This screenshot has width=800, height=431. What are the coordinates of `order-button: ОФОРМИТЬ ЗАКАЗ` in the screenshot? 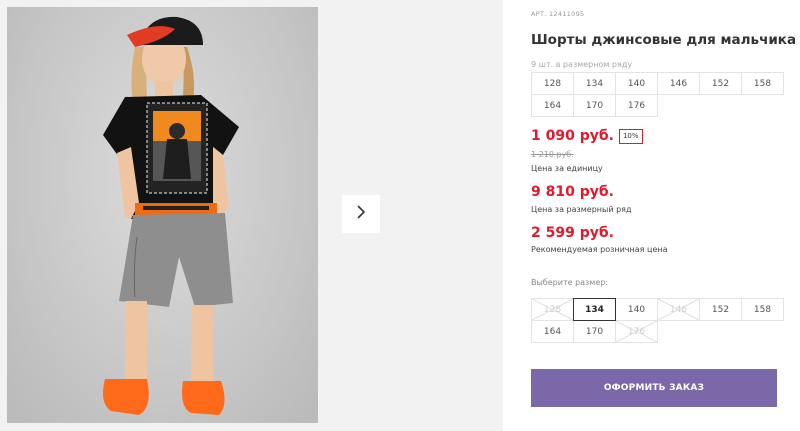 It's located at (654, 388).